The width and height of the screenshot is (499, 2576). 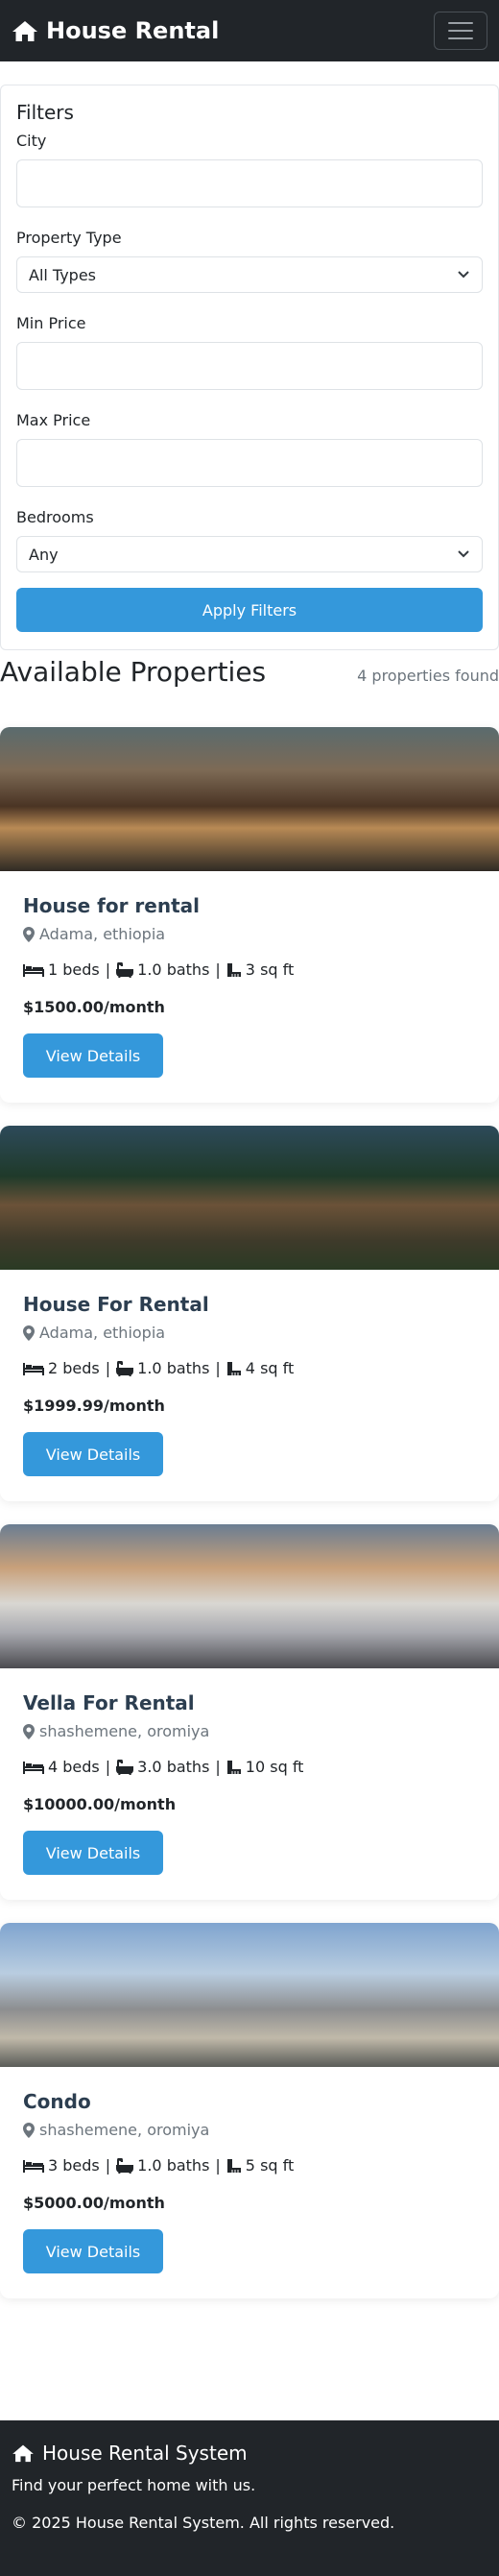 What do you see at coordinates (249, 1368) in the screenshot?
I see `property-features: 2 beds | 1.0 baths | 4 sq ft` at bounding box center [249, 1368].